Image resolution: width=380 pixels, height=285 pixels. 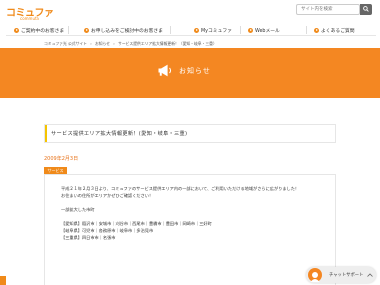 I want to click on breadcrumb-home-link: コミュファ光 公式サイト, so click(x=65, y=43).